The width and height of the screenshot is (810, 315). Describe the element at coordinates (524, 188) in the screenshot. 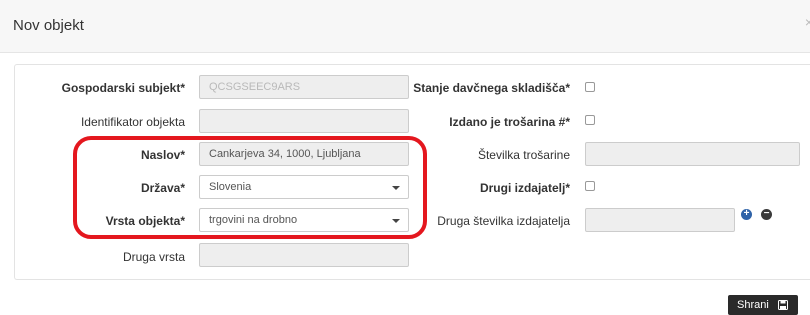

I see `drugi-izdajatelj-label: Drugi izdajatelj*` at that location.